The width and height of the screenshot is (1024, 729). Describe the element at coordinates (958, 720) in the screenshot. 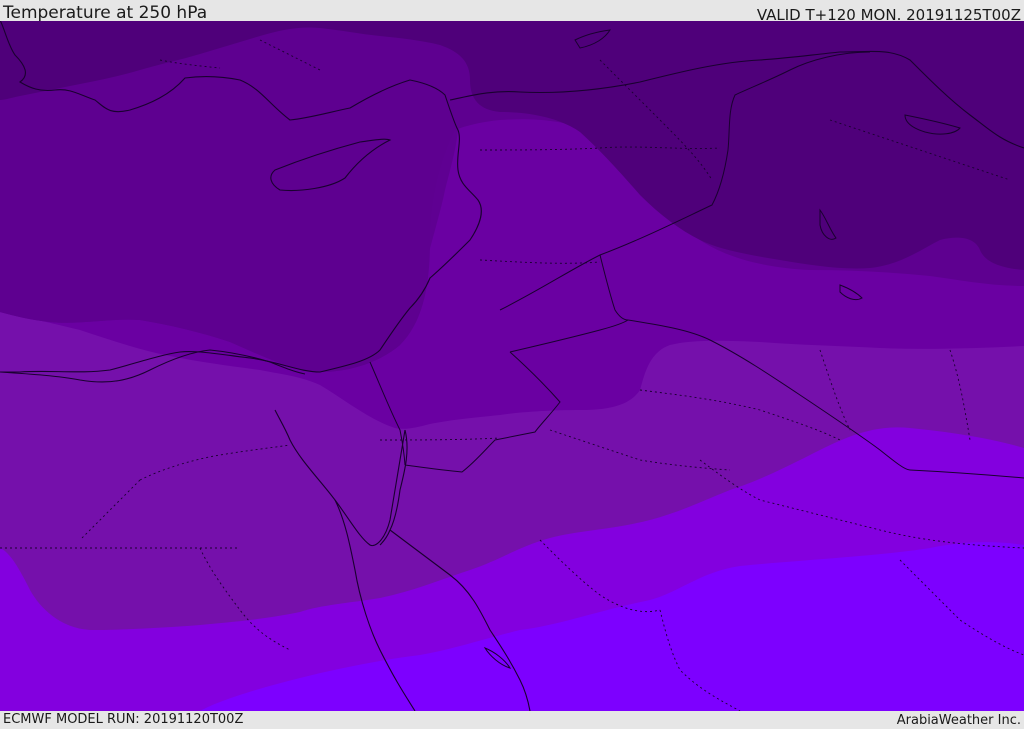

I see `credit-label: ArabiaWeather Inc.` at that location.